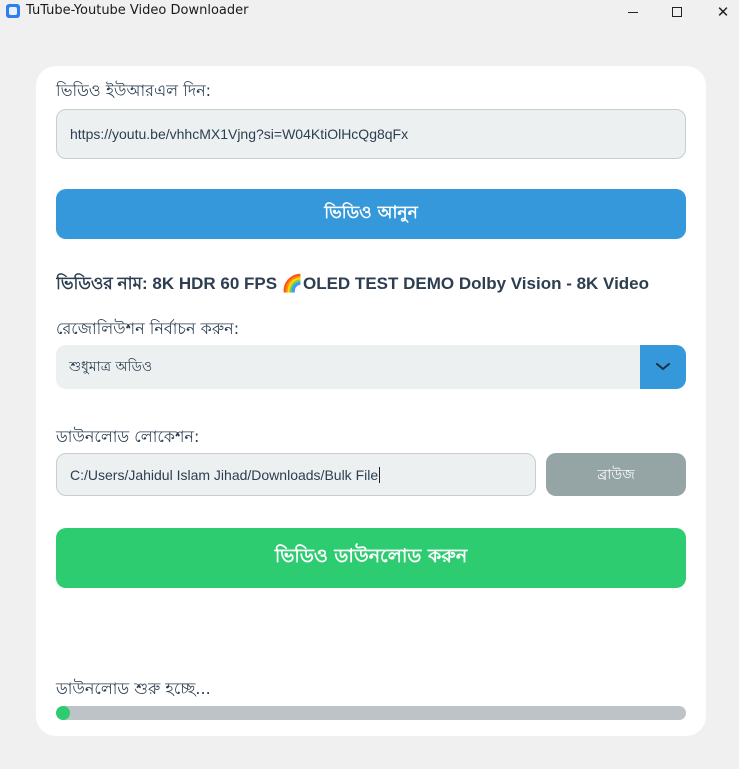  Describe the element at coordinates (369, 12) in the screenshot. I see `title-bar: TuTube-Youtube Video Downloader ✕` at that location.